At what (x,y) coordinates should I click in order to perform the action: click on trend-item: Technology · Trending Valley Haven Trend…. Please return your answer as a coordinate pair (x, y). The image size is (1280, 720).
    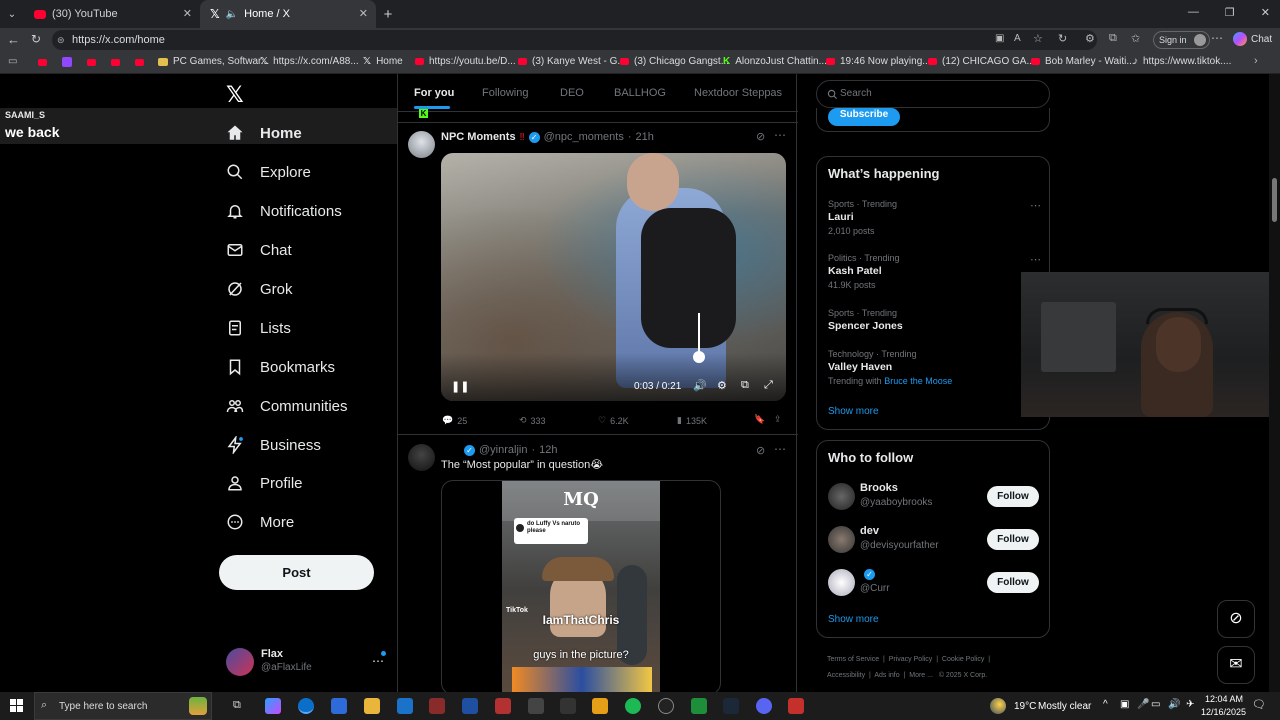
    Looking at the image, I should click on (935, 367).